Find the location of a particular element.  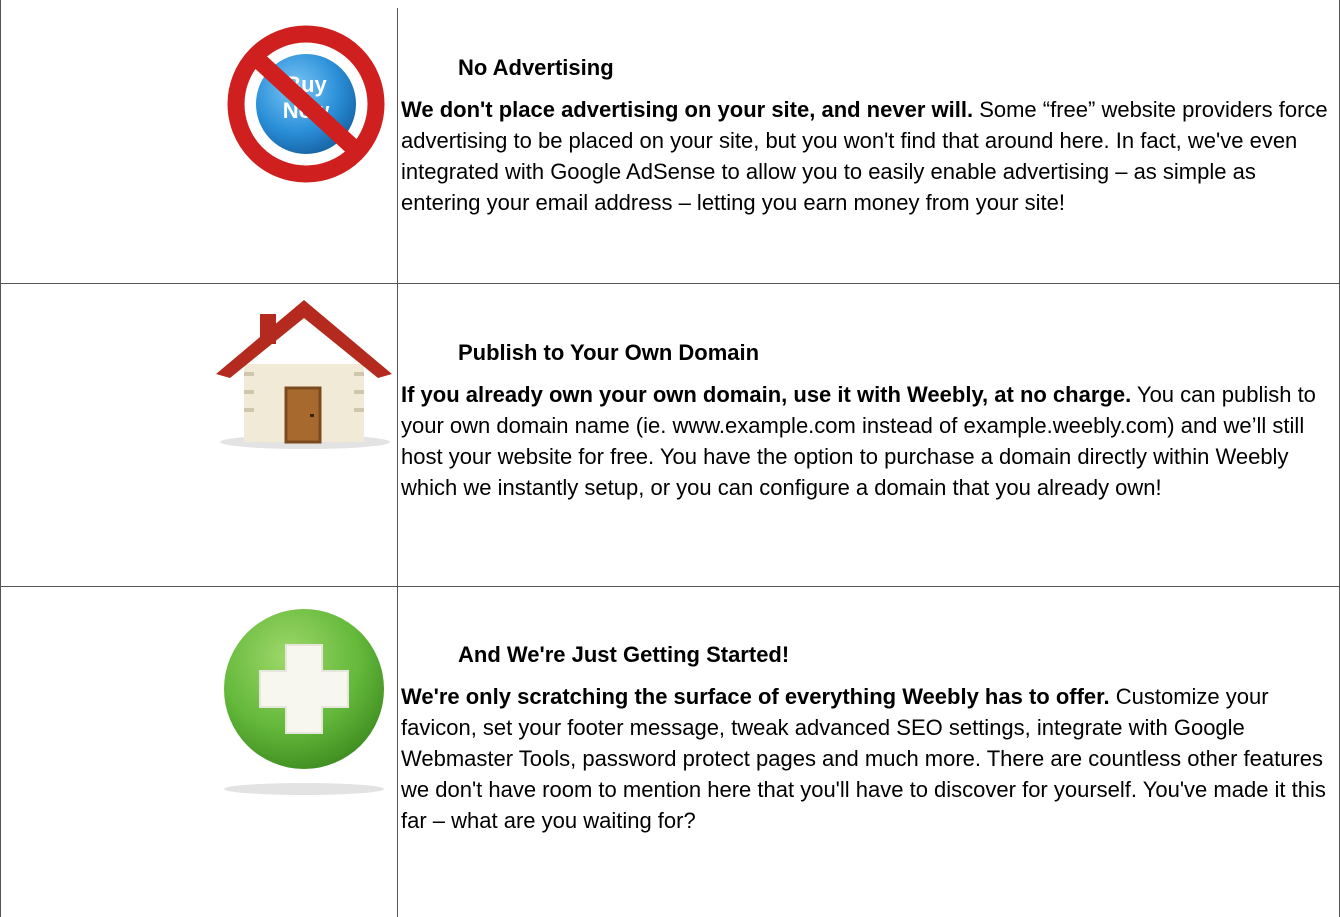

house-icon is located at coordinates (302, 374).